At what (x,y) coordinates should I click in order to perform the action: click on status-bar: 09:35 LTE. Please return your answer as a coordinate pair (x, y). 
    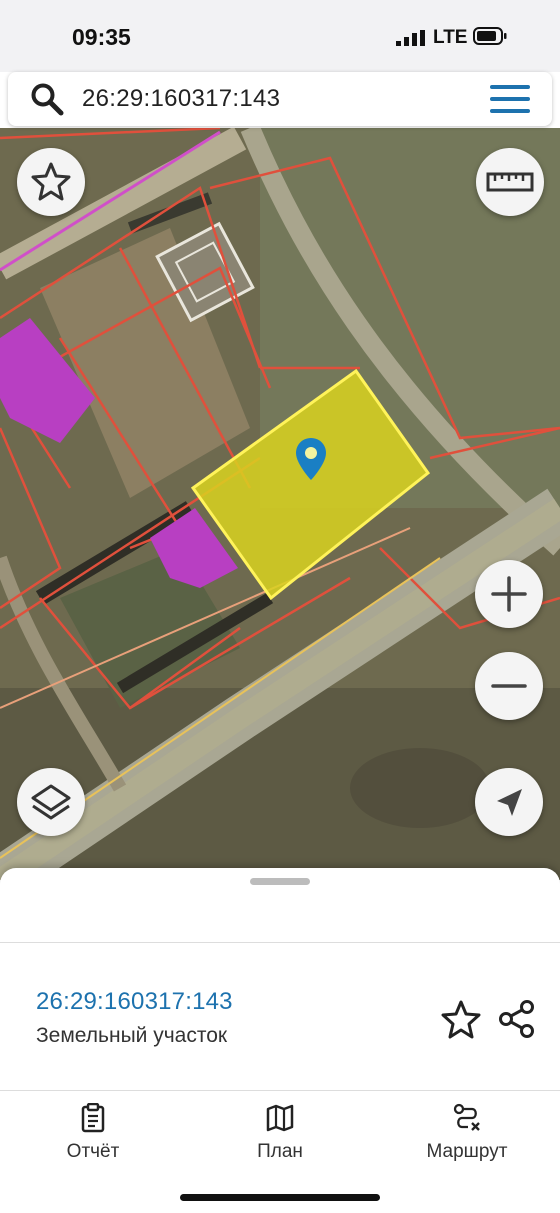
    Looking at the image, I should click on (280, 36).